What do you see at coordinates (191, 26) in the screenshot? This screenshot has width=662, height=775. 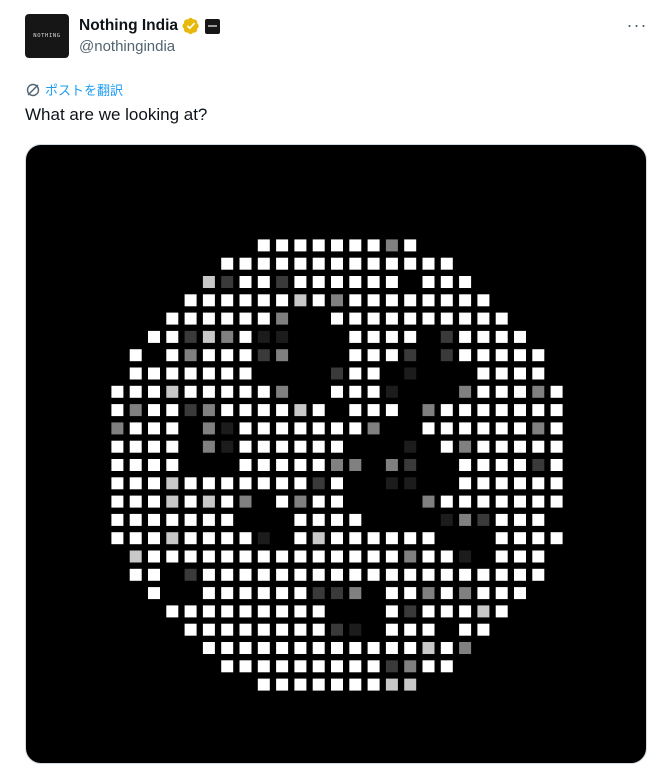 I see `verified-badge-icon` at bounding box center [191, 26].